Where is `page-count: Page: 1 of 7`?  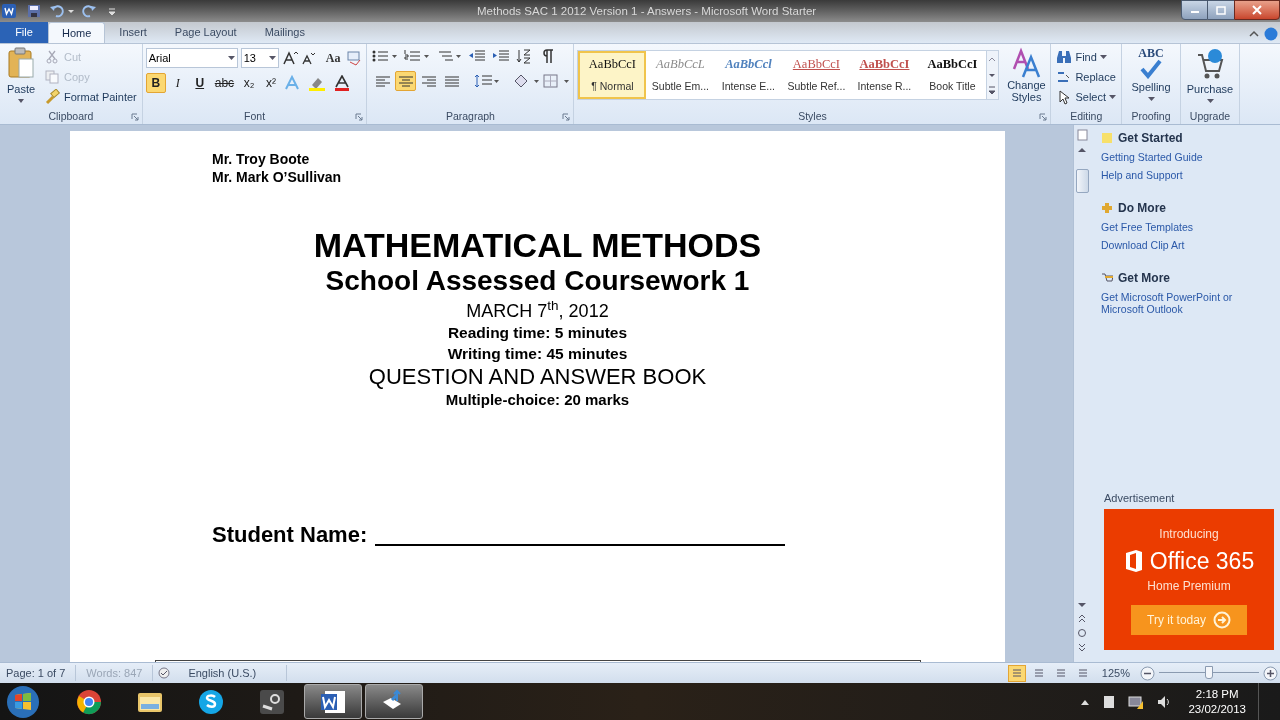 page-count: Page: 1 of 7 is located at coordinates (38, 673).